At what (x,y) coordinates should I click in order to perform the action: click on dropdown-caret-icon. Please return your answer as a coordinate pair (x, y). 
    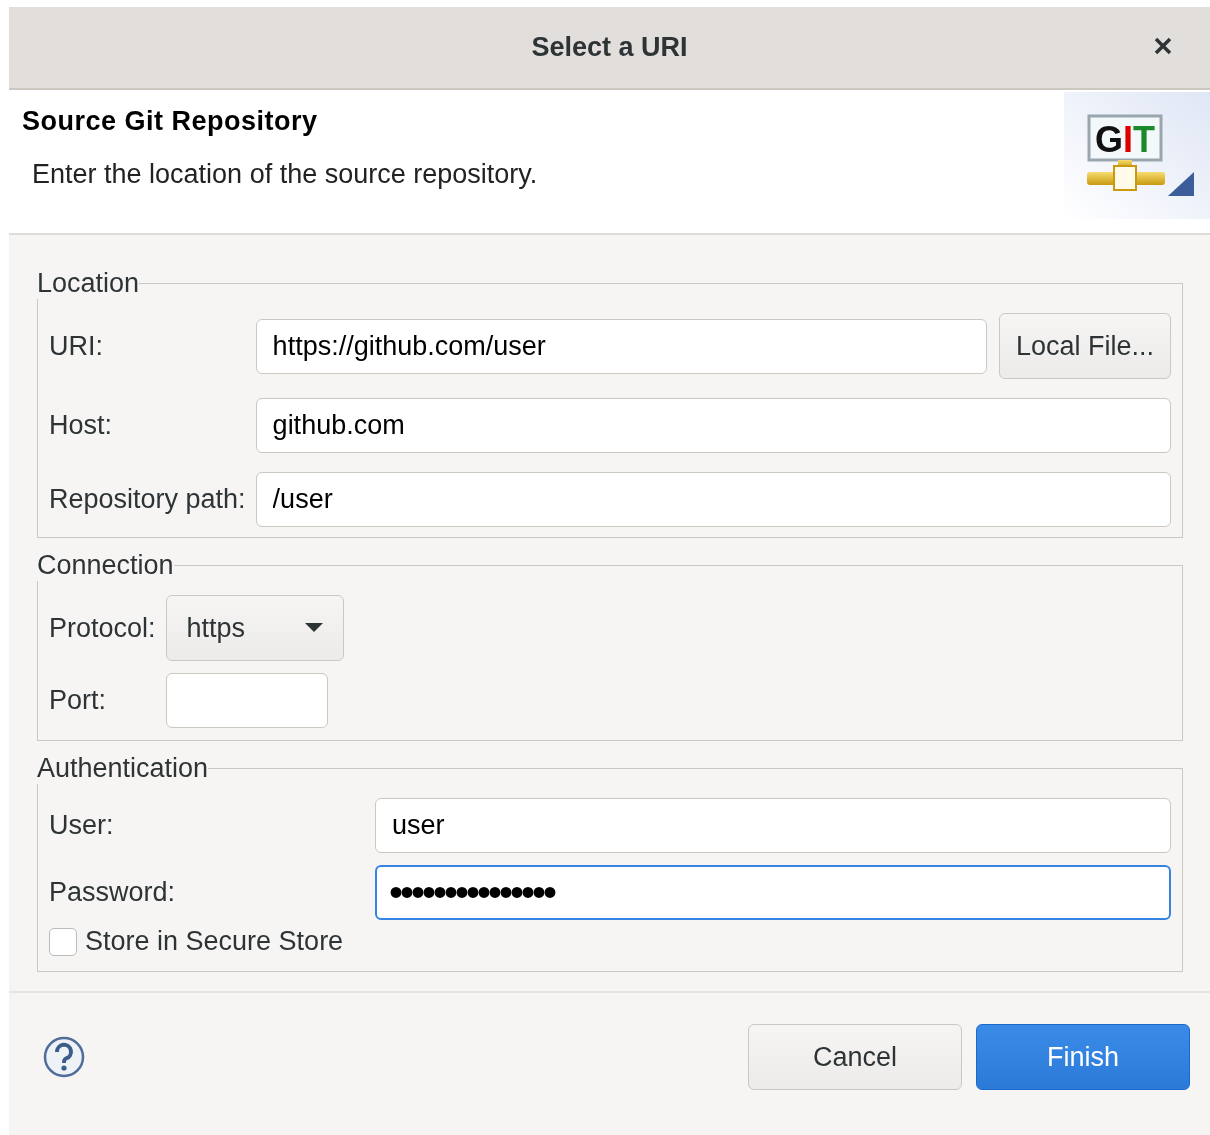
    Looking at the image, I should click on (313, 628).